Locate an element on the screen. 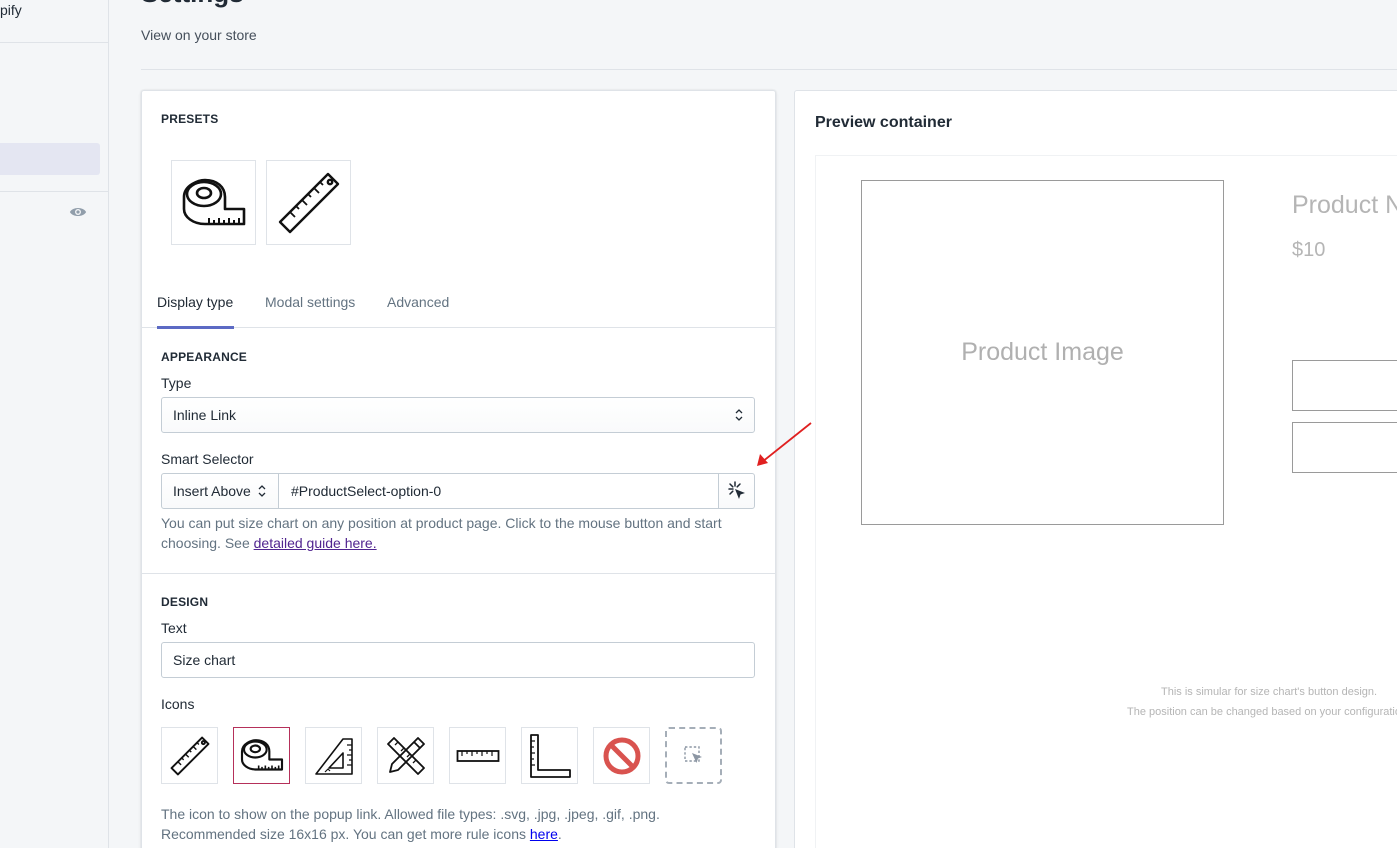 This screenshot has width=1397, height=848. icon-option-tape-measure is located at coordinates (261, 755).